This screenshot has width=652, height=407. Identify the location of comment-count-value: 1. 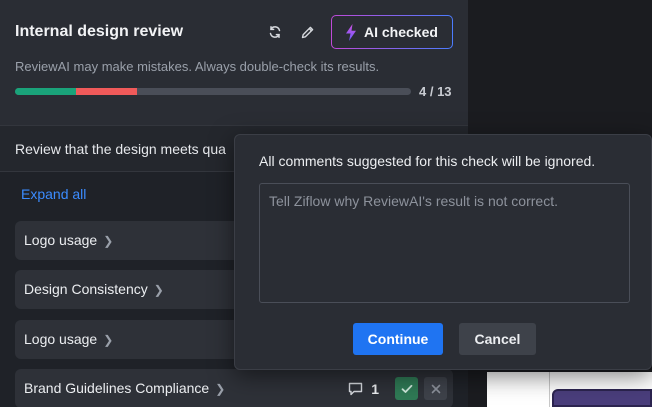
(375, 388).